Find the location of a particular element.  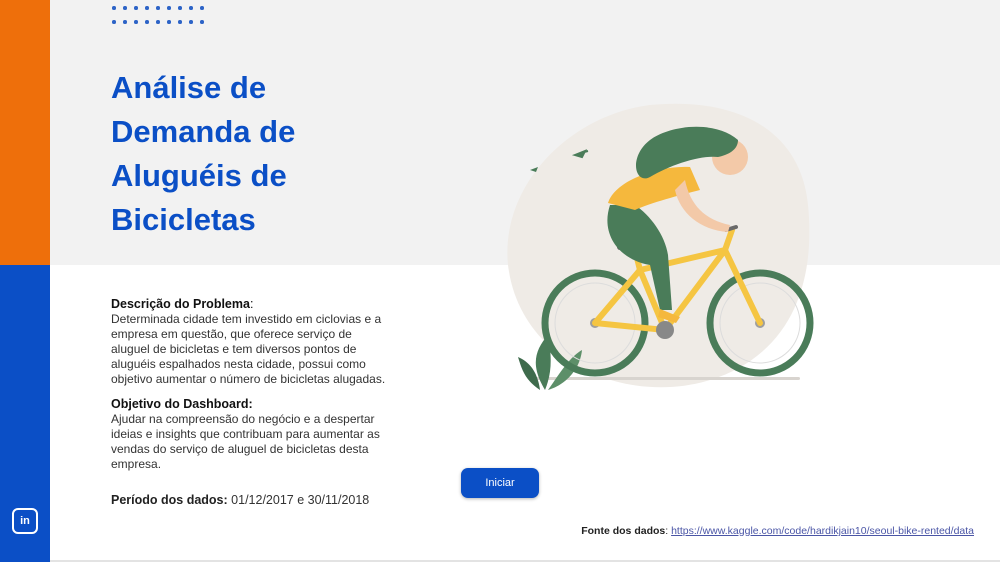

orange-accent-bar is located at coordinates (25, 132).